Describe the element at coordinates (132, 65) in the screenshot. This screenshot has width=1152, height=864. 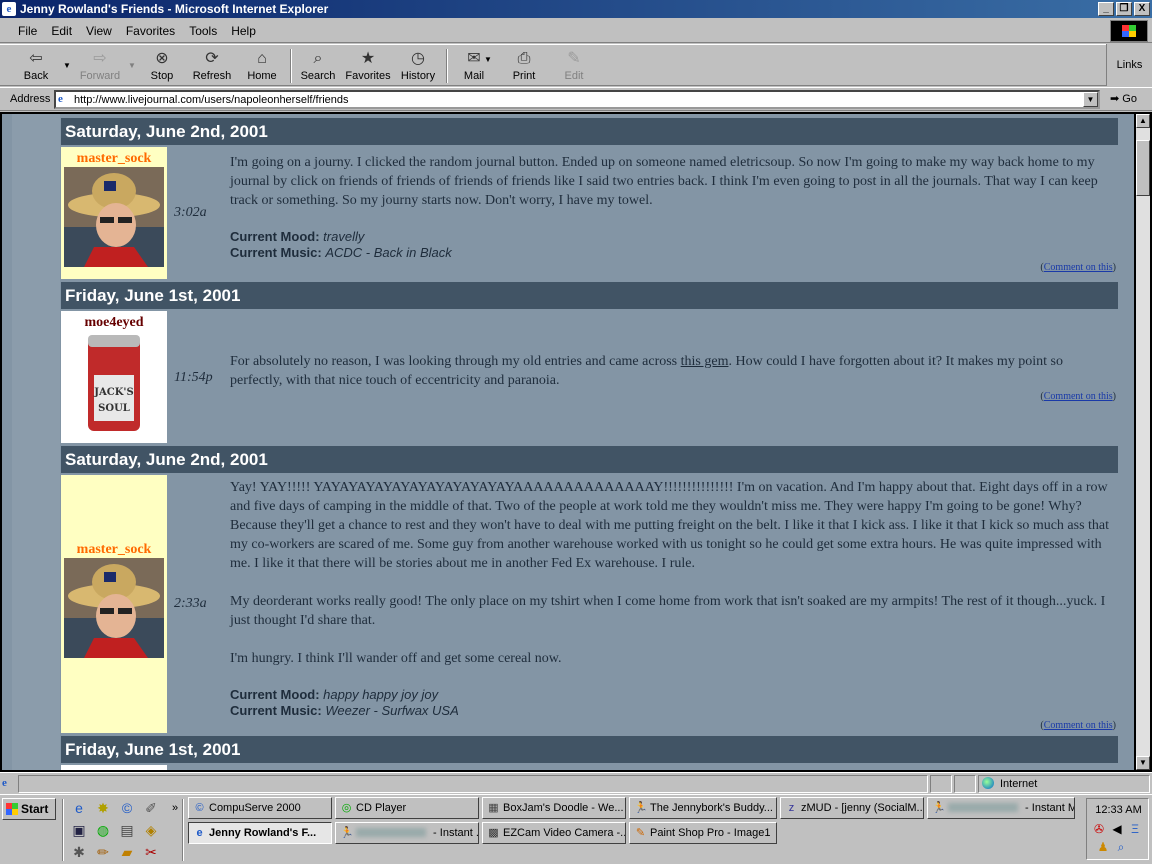
I see `forward-dropdown-icon: ▼` at that location.